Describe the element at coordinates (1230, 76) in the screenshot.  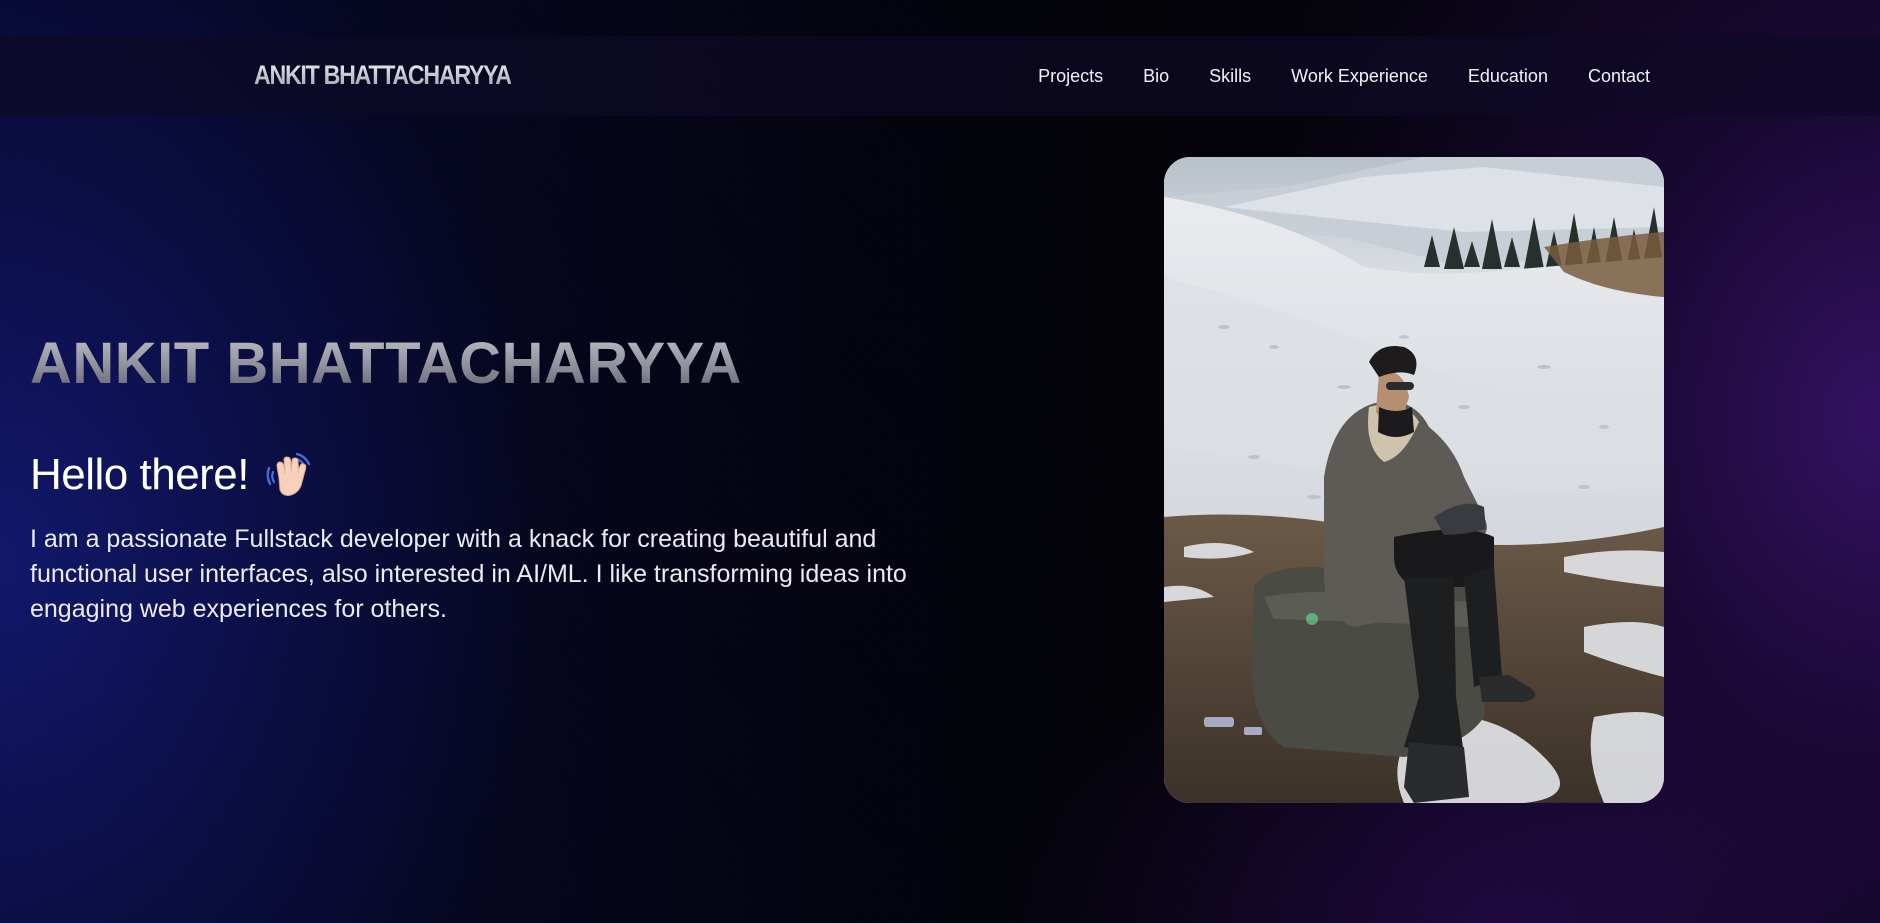
I see `nav-link-skills: Skills` at that location.